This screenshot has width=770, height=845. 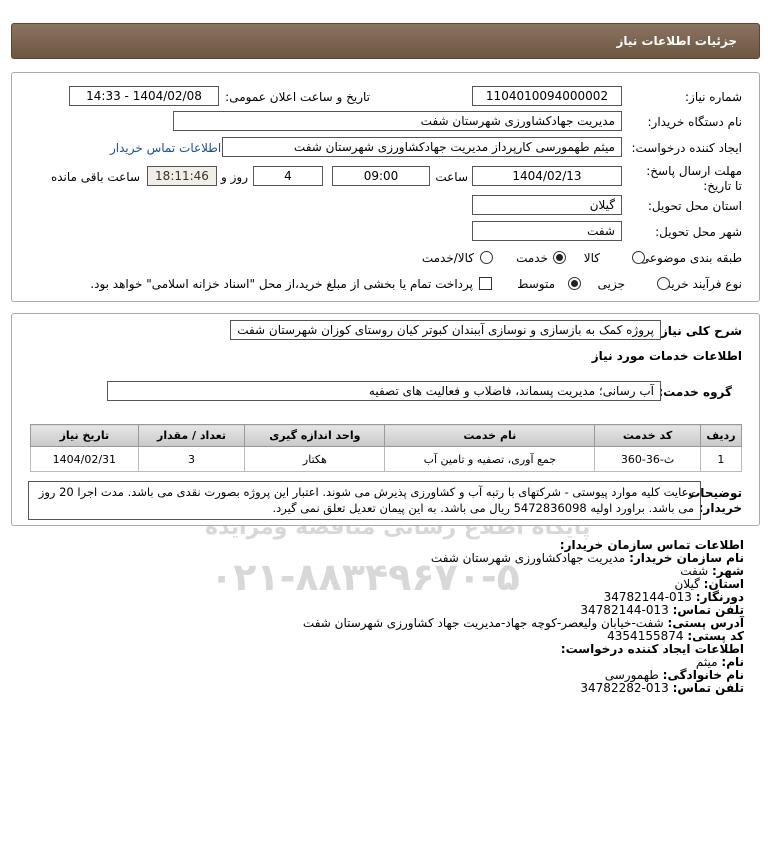 What do you see at coordinates (547, 96) in the screenshot?
I see `need-number-field: 1104010094000002` at bounding box center [547, 96].